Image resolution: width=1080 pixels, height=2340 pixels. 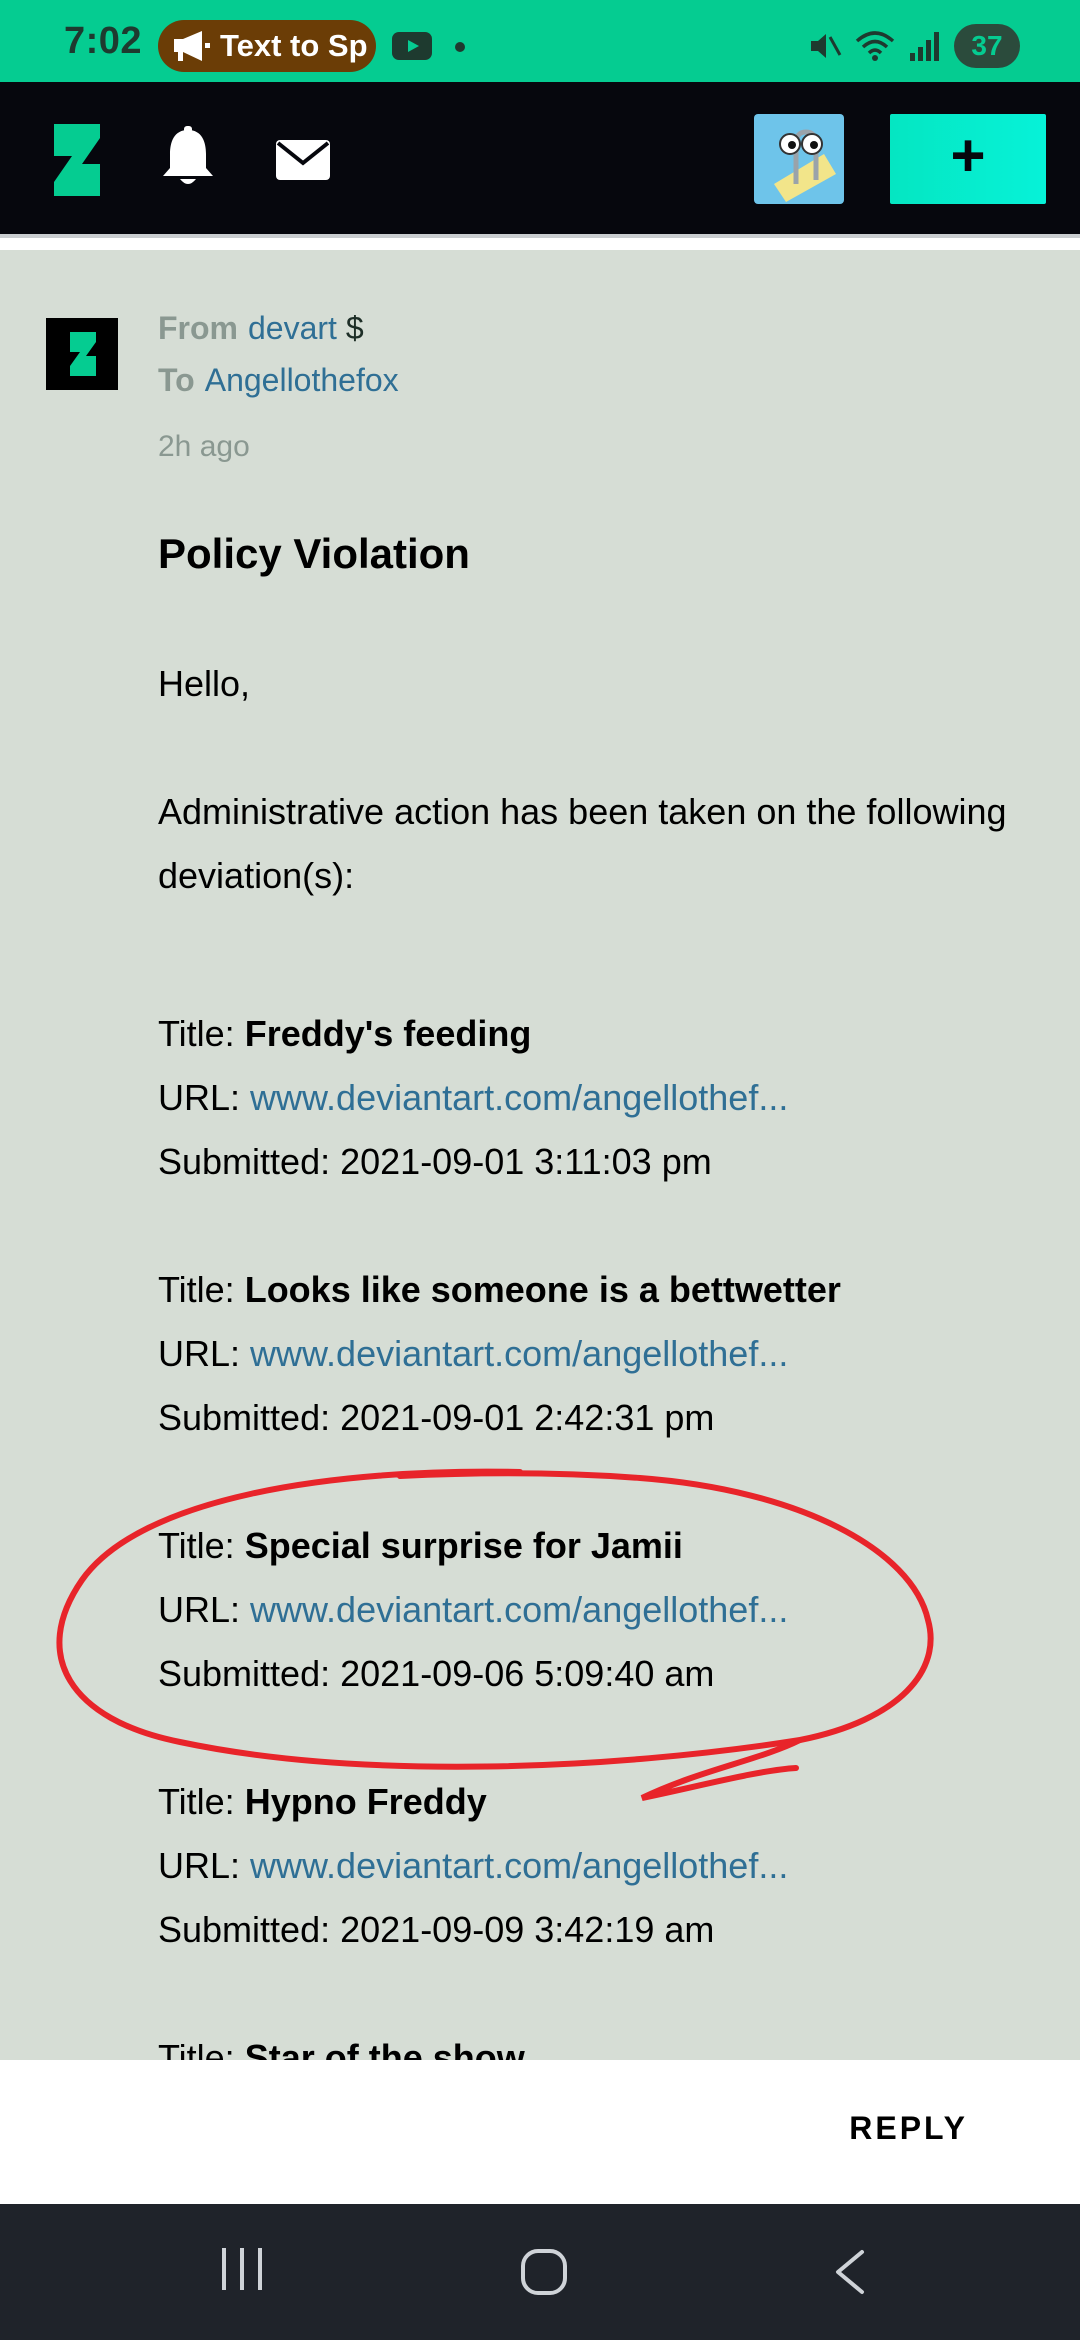 What do you see at coordinates (460, 47) in the screenshot?
I see `notification-dot` at bounding box center [460, 47].